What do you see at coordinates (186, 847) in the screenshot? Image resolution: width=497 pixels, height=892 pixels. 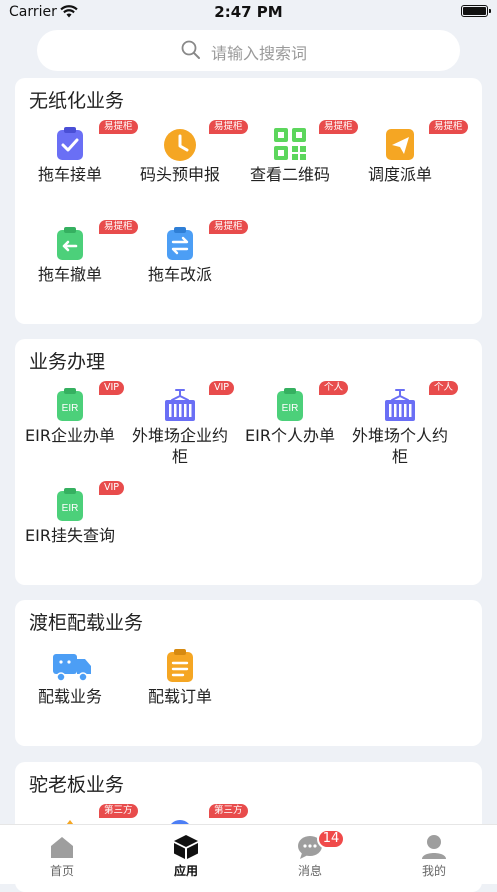 I see `box-icon` at bounding box center [186, 847].